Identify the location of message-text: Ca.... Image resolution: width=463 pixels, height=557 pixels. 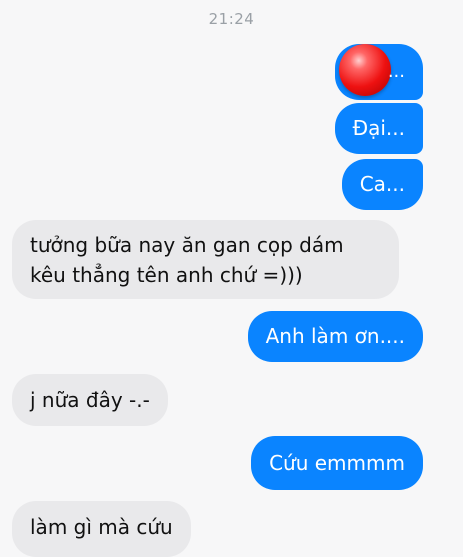
(382, 184).